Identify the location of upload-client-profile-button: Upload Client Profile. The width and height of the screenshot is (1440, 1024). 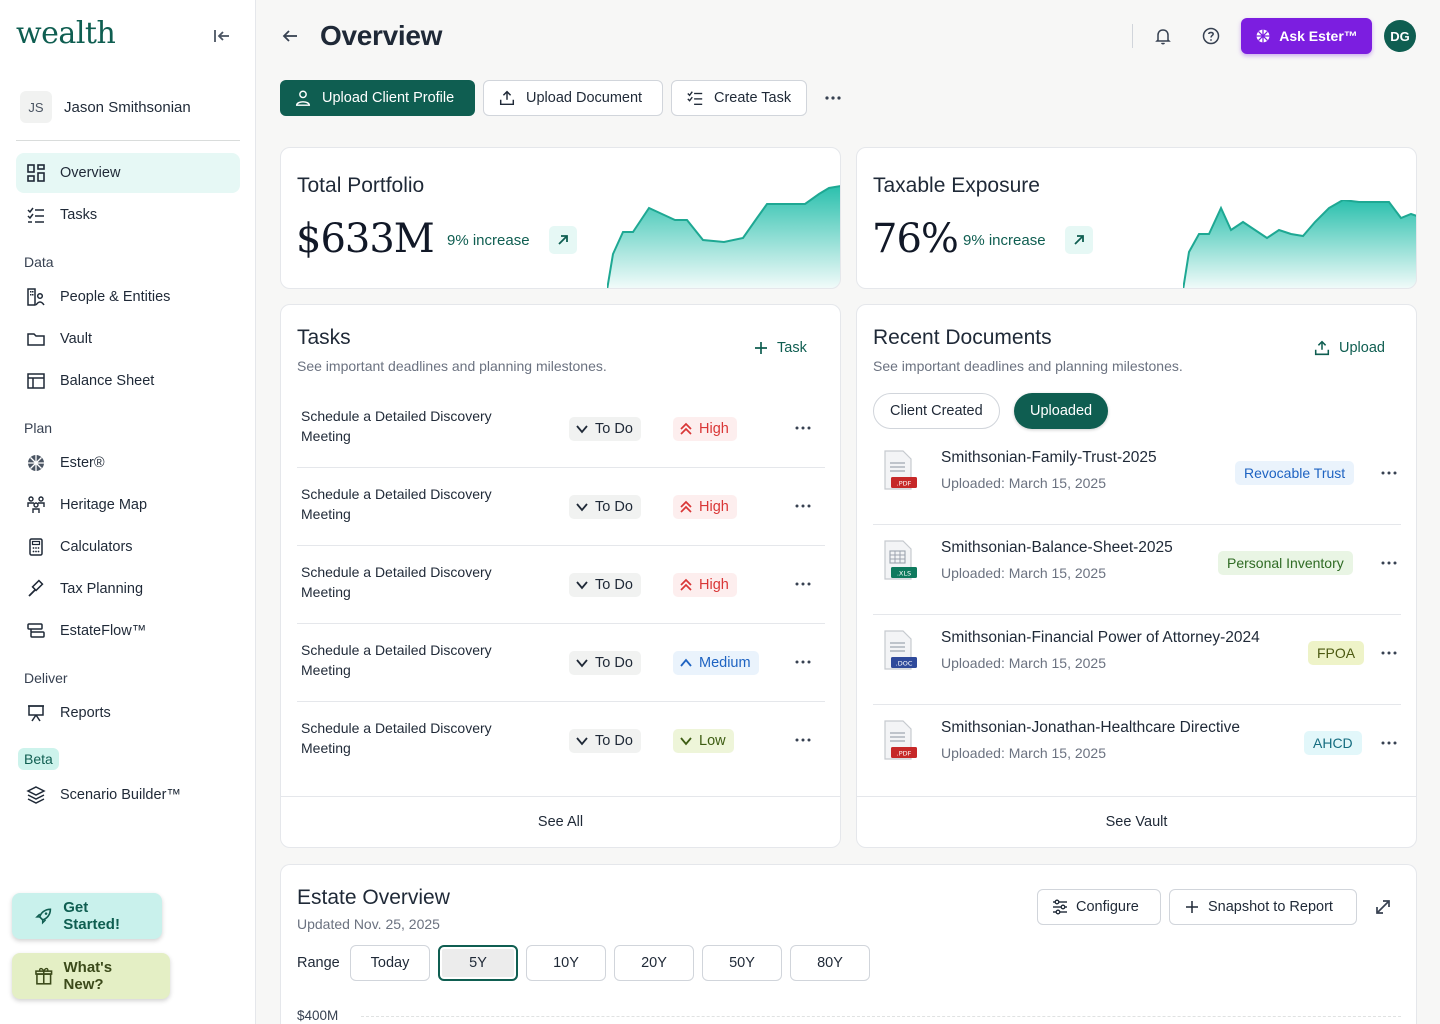
(377, 98).